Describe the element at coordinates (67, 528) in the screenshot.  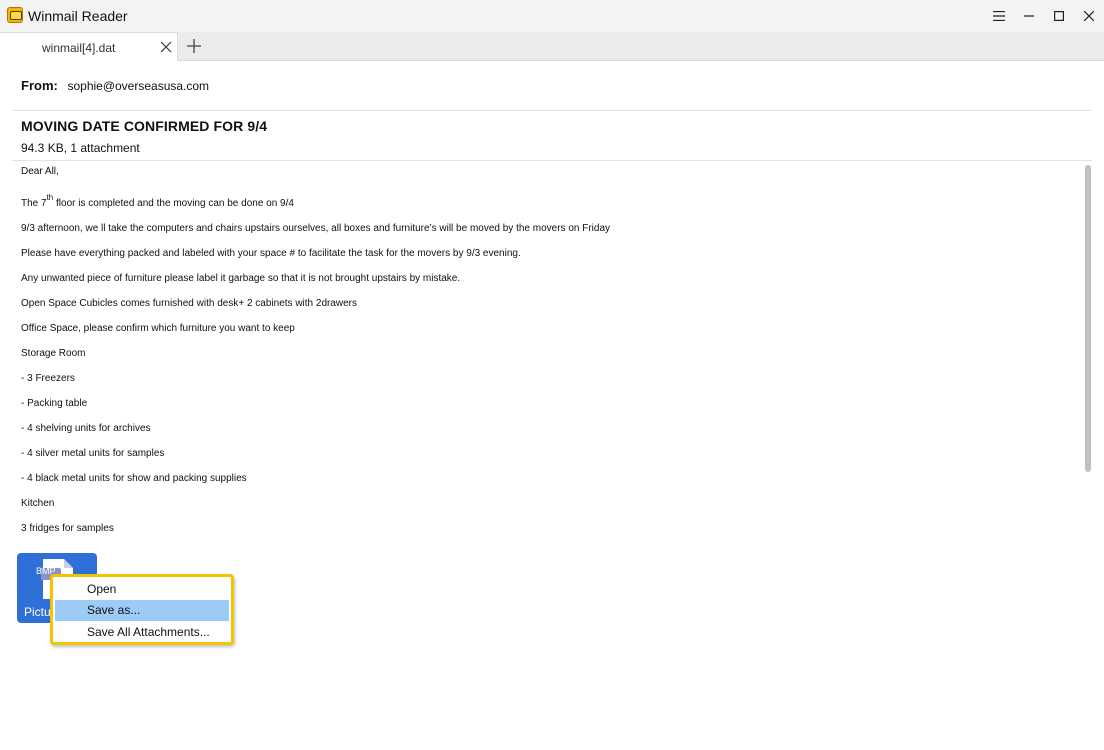
I see `body-line: 3 fridges for samples` at that location.